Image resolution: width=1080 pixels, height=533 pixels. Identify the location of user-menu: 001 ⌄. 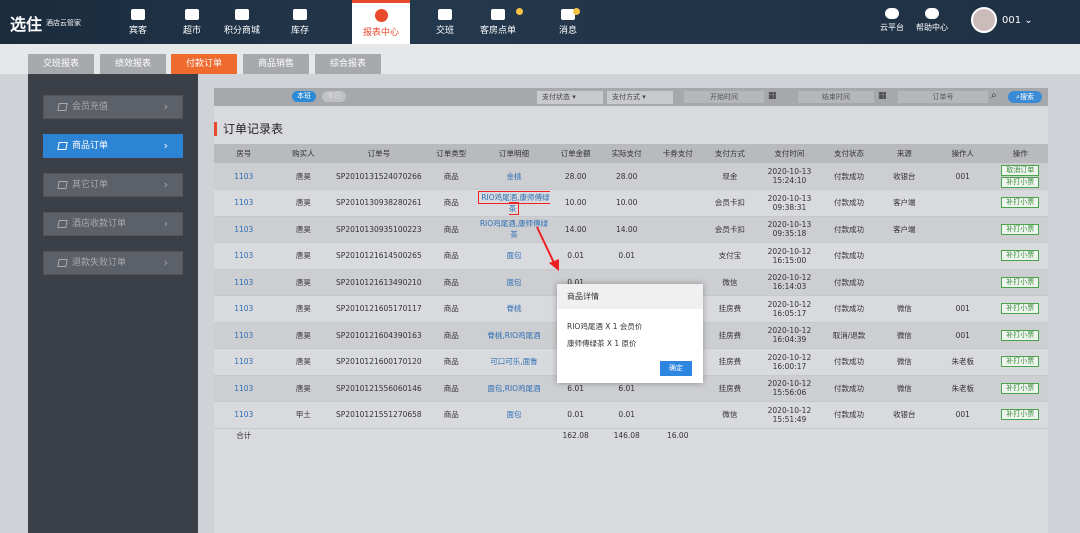
(1017, 20).